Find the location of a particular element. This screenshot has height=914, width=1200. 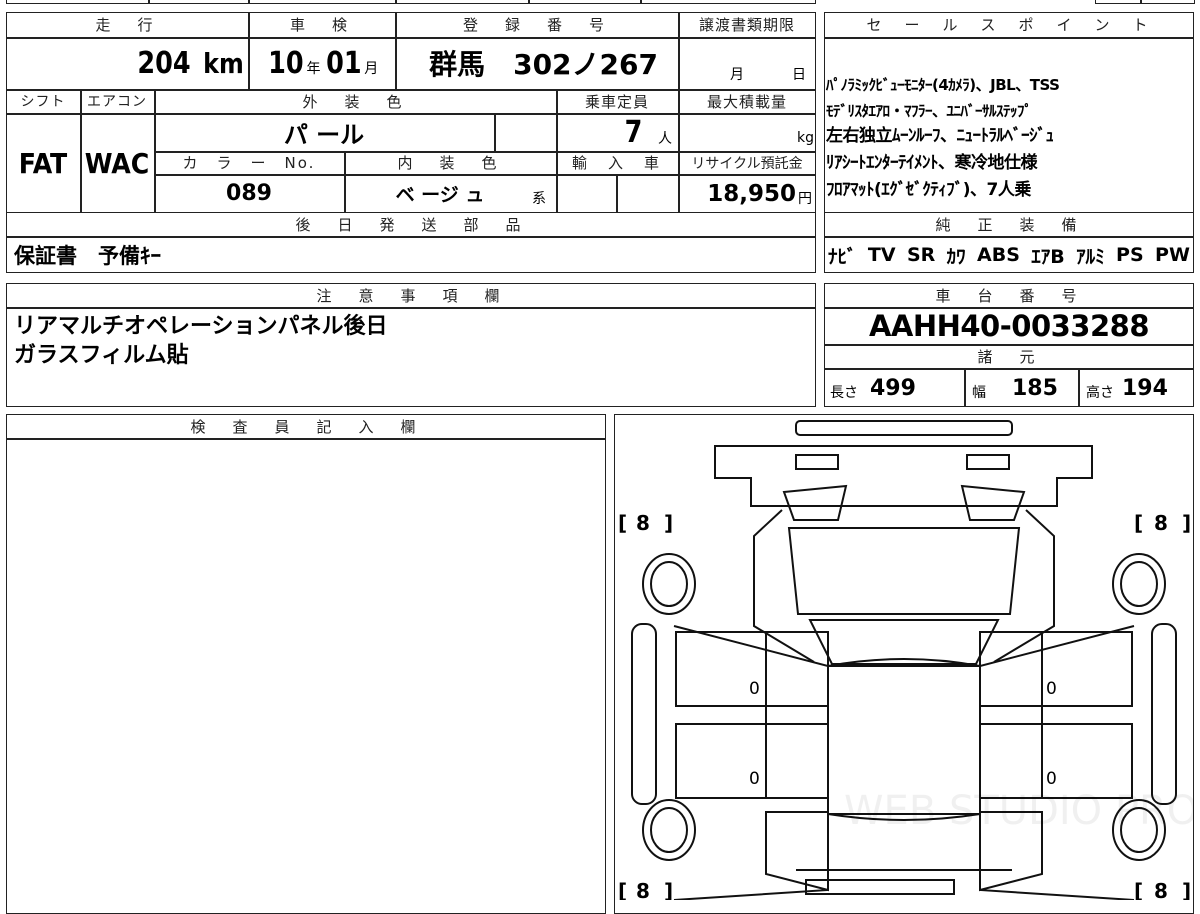

chassis-number: AAHH40-0033288 is located at coordinates (1009, 325).